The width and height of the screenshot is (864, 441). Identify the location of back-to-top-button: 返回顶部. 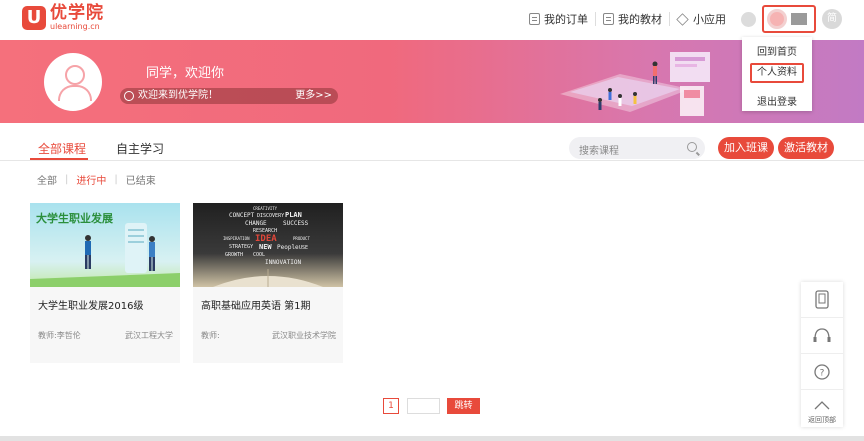
(822, 408).